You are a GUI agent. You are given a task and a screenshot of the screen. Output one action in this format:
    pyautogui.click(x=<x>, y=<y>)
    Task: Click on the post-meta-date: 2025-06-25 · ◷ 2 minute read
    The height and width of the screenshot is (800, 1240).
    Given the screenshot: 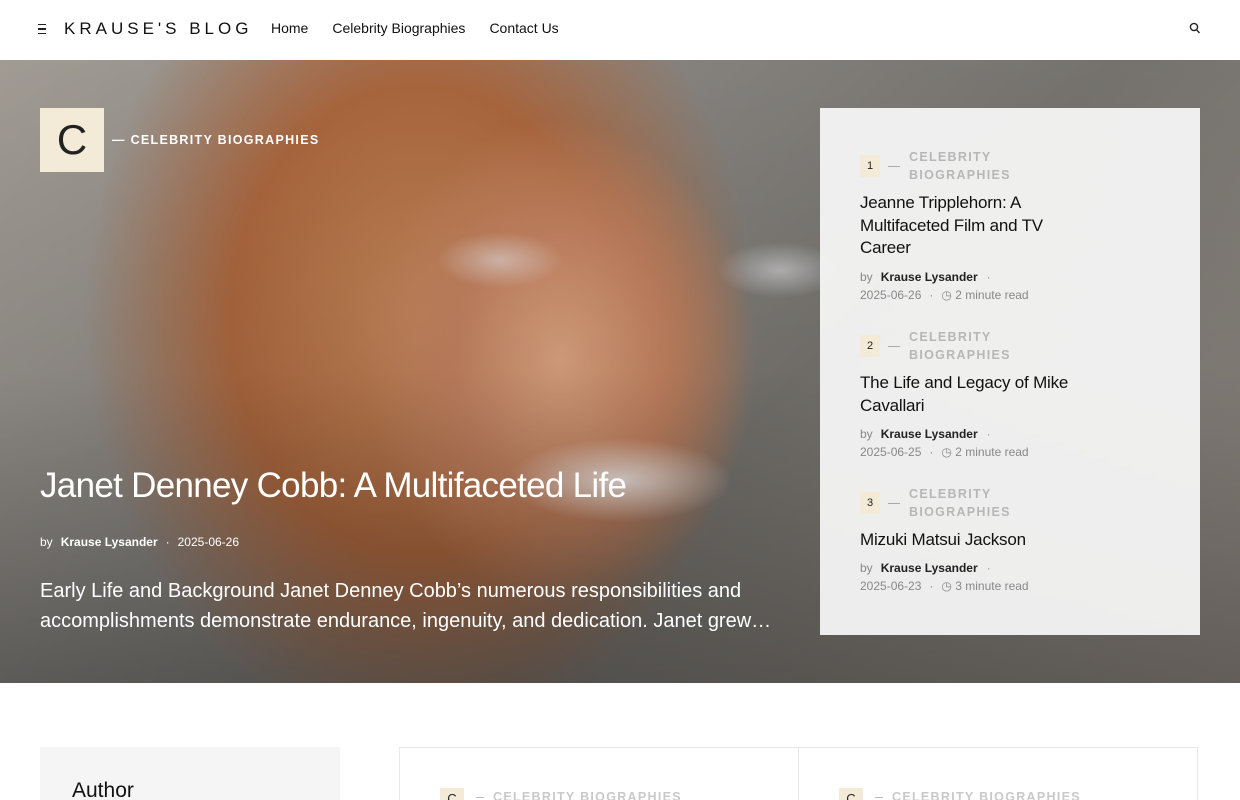 What is the action you would take?
    pyautogui.click(x=944, y=452)
    